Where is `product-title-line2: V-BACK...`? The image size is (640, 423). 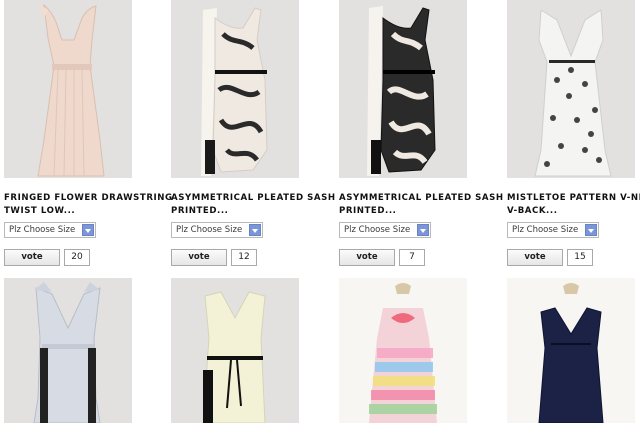 product-title-line2: V-BACK... is located at coordinates (532, 210).